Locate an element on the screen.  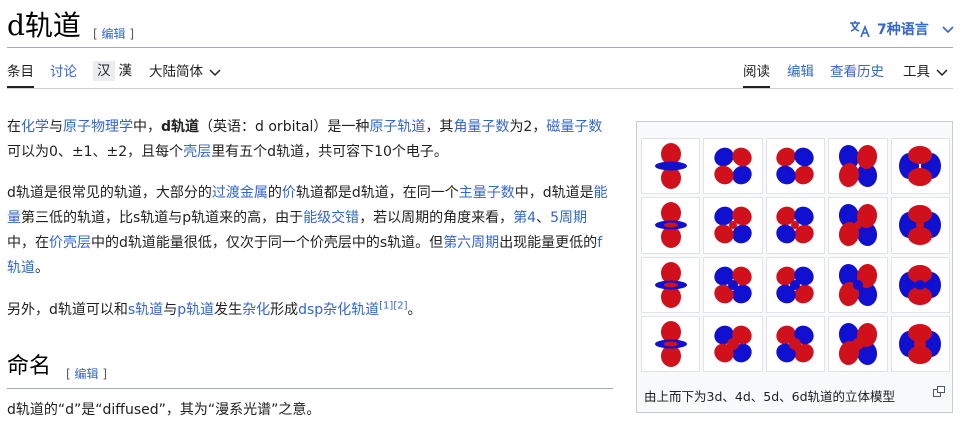
wiki-link: dsp杂化轨道 is located at coordinates (338, 310).